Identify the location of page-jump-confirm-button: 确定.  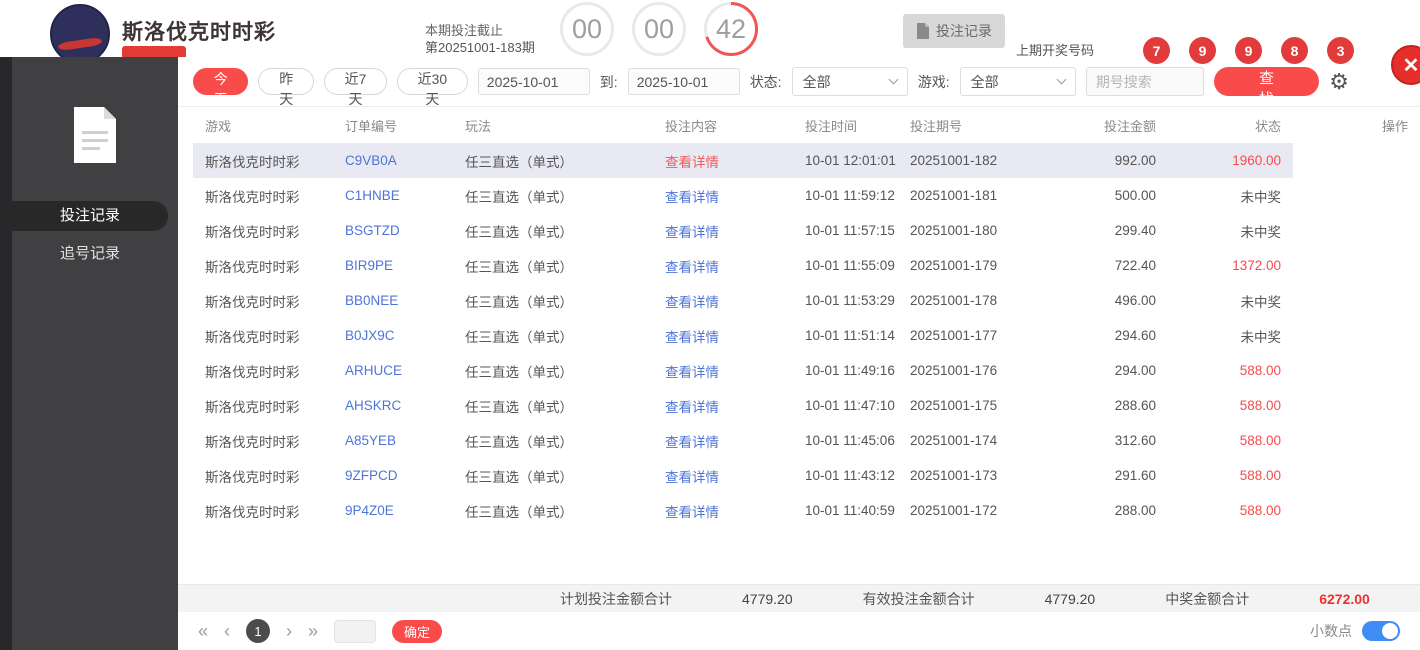
(417, 631).